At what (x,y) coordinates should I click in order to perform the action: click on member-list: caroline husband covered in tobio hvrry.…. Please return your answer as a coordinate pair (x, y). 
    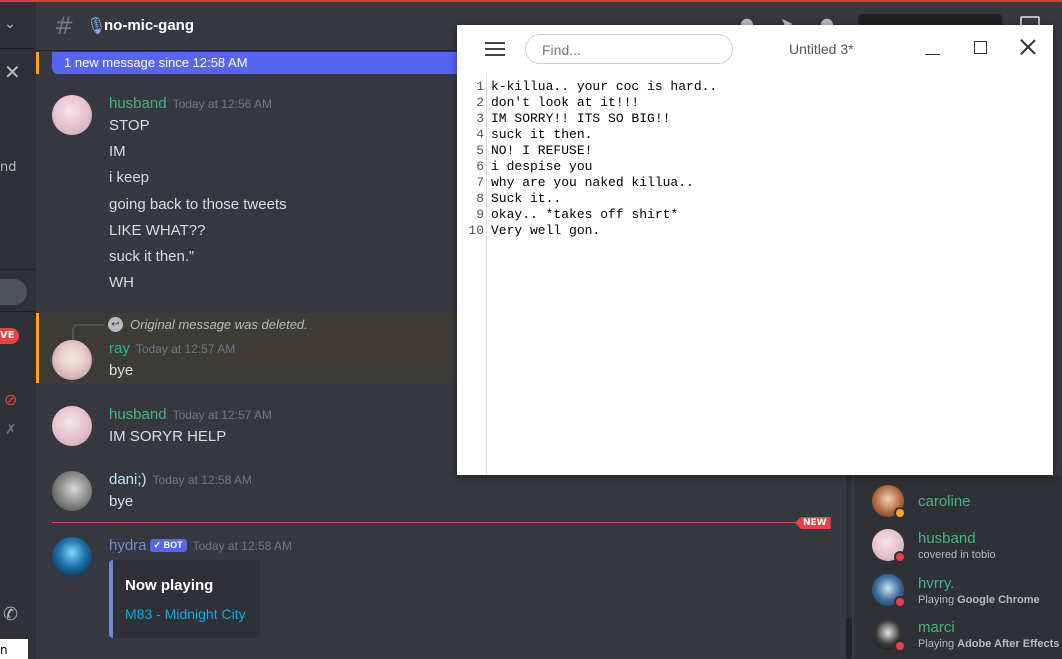
    Looking at the image, I should click on (958, 567).